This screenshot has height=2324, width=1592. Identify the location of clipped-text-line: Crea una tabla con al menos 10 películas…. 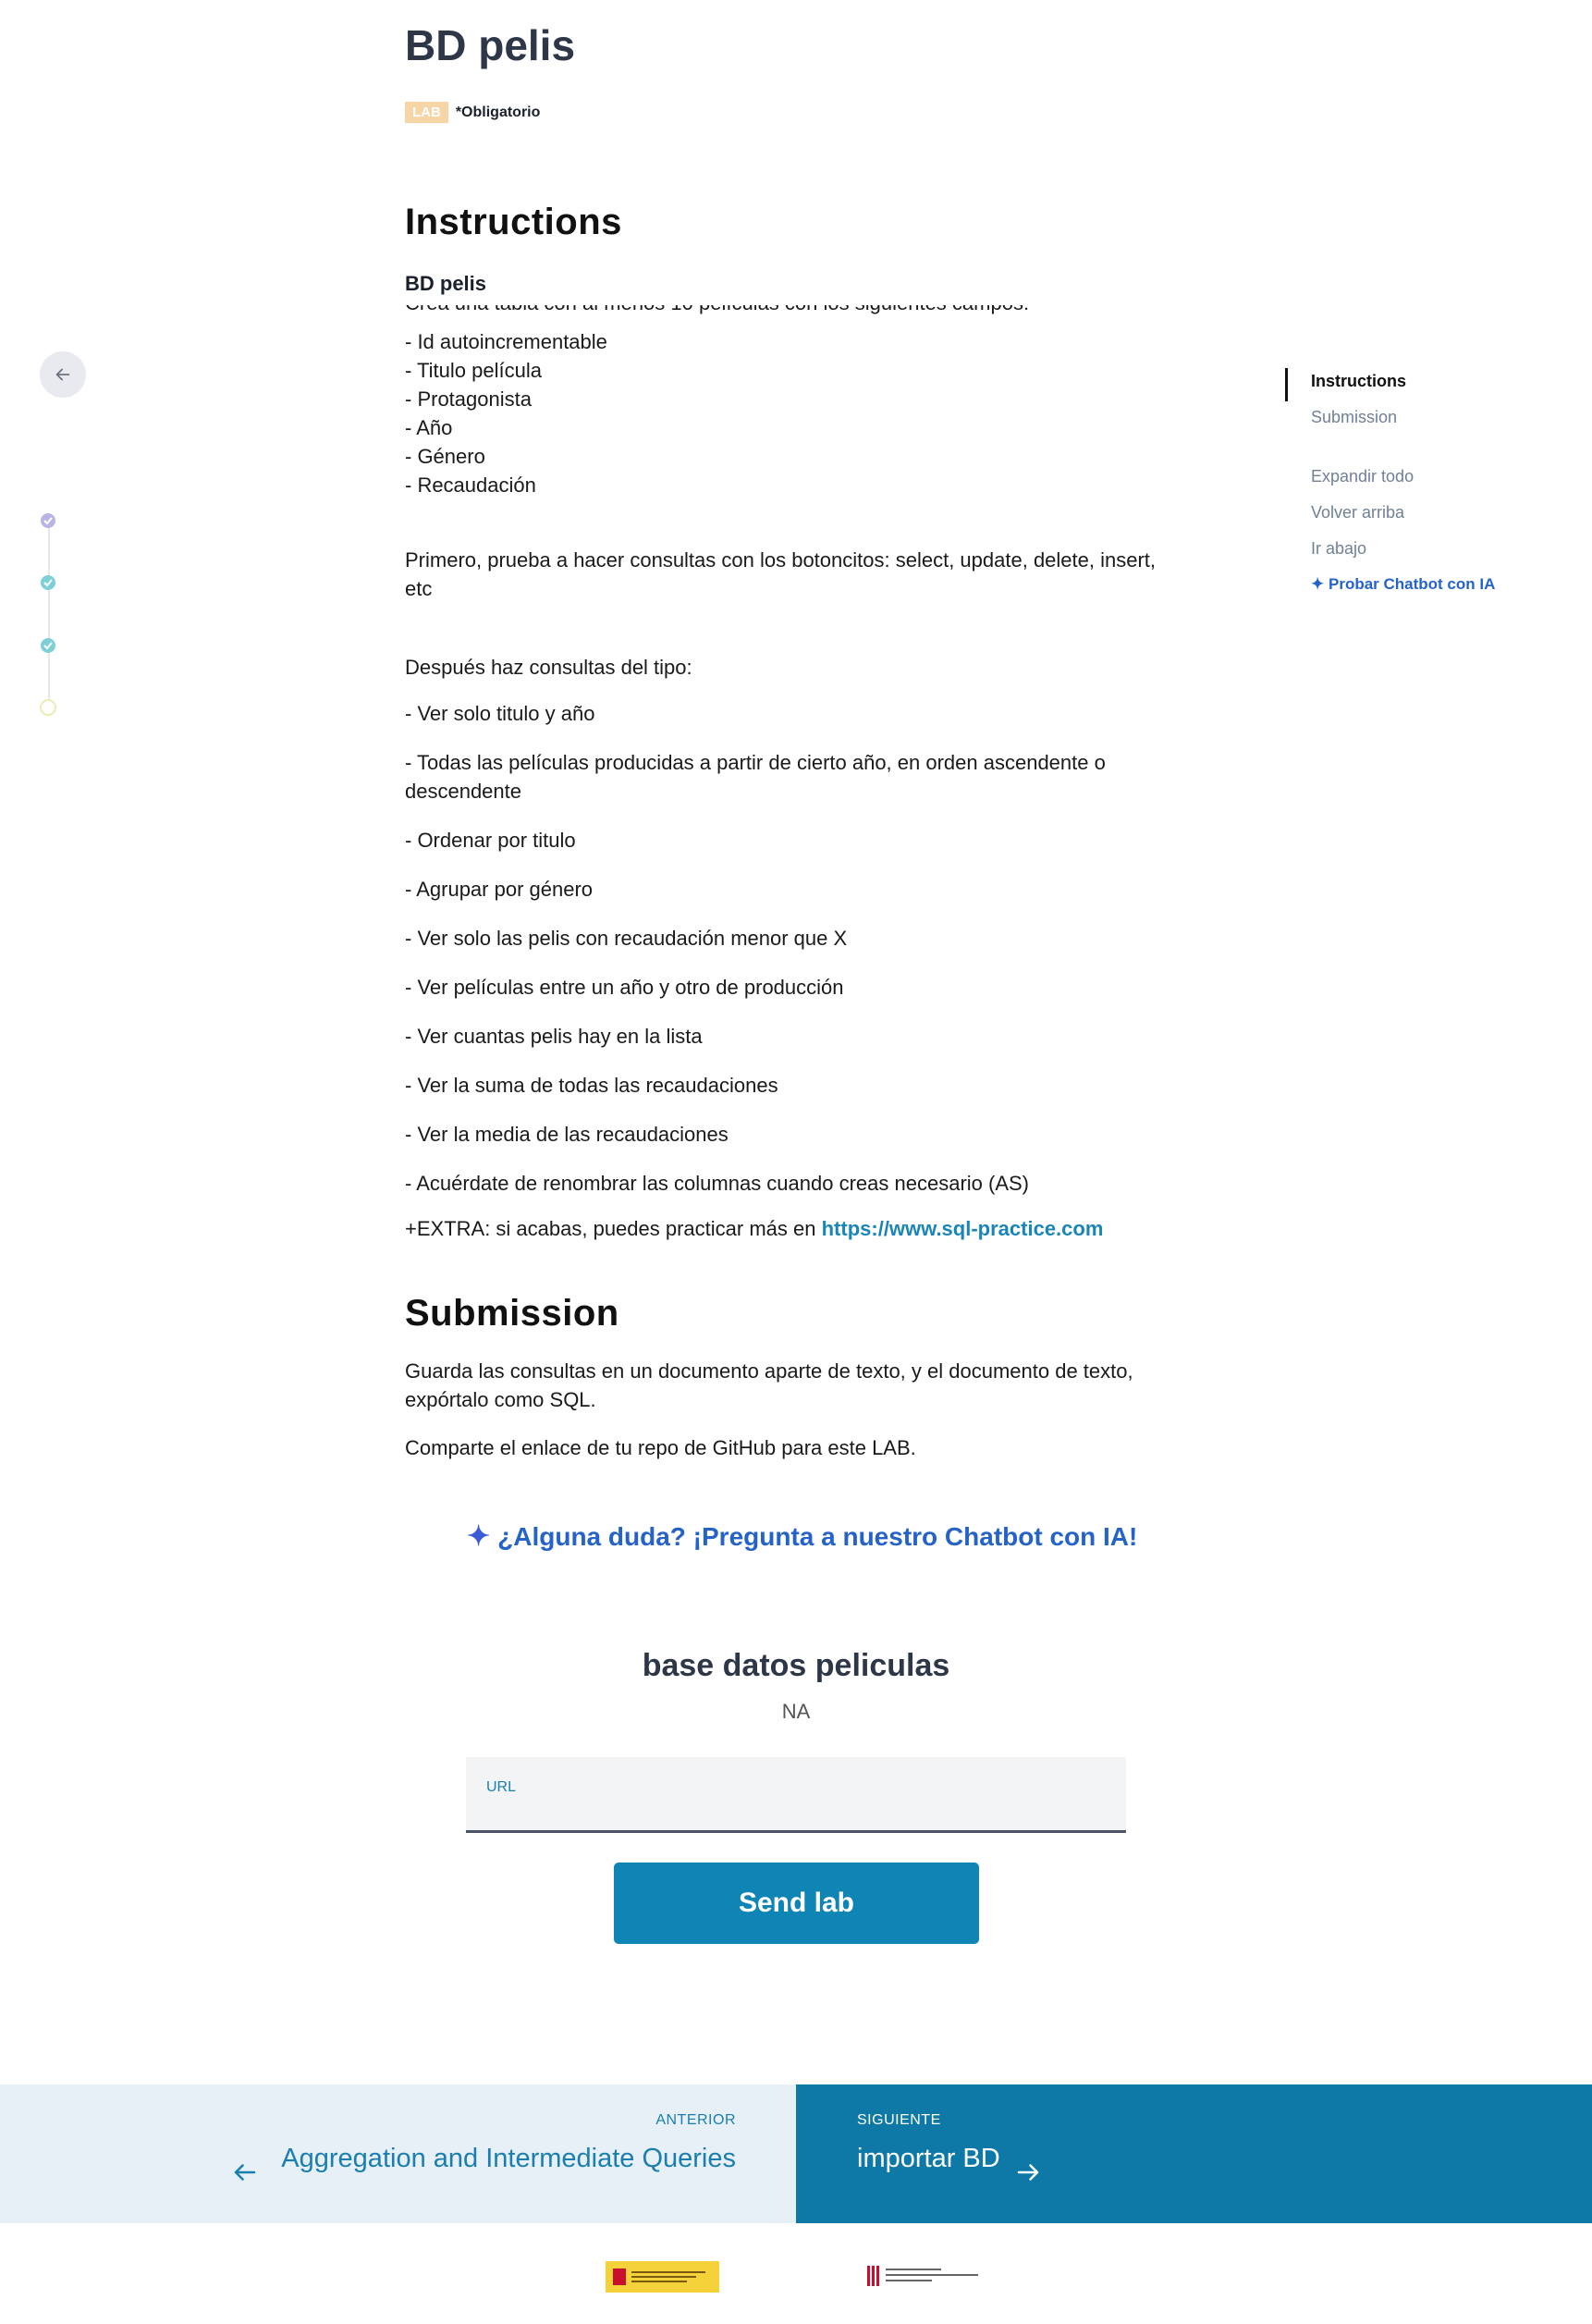
(738, 314).